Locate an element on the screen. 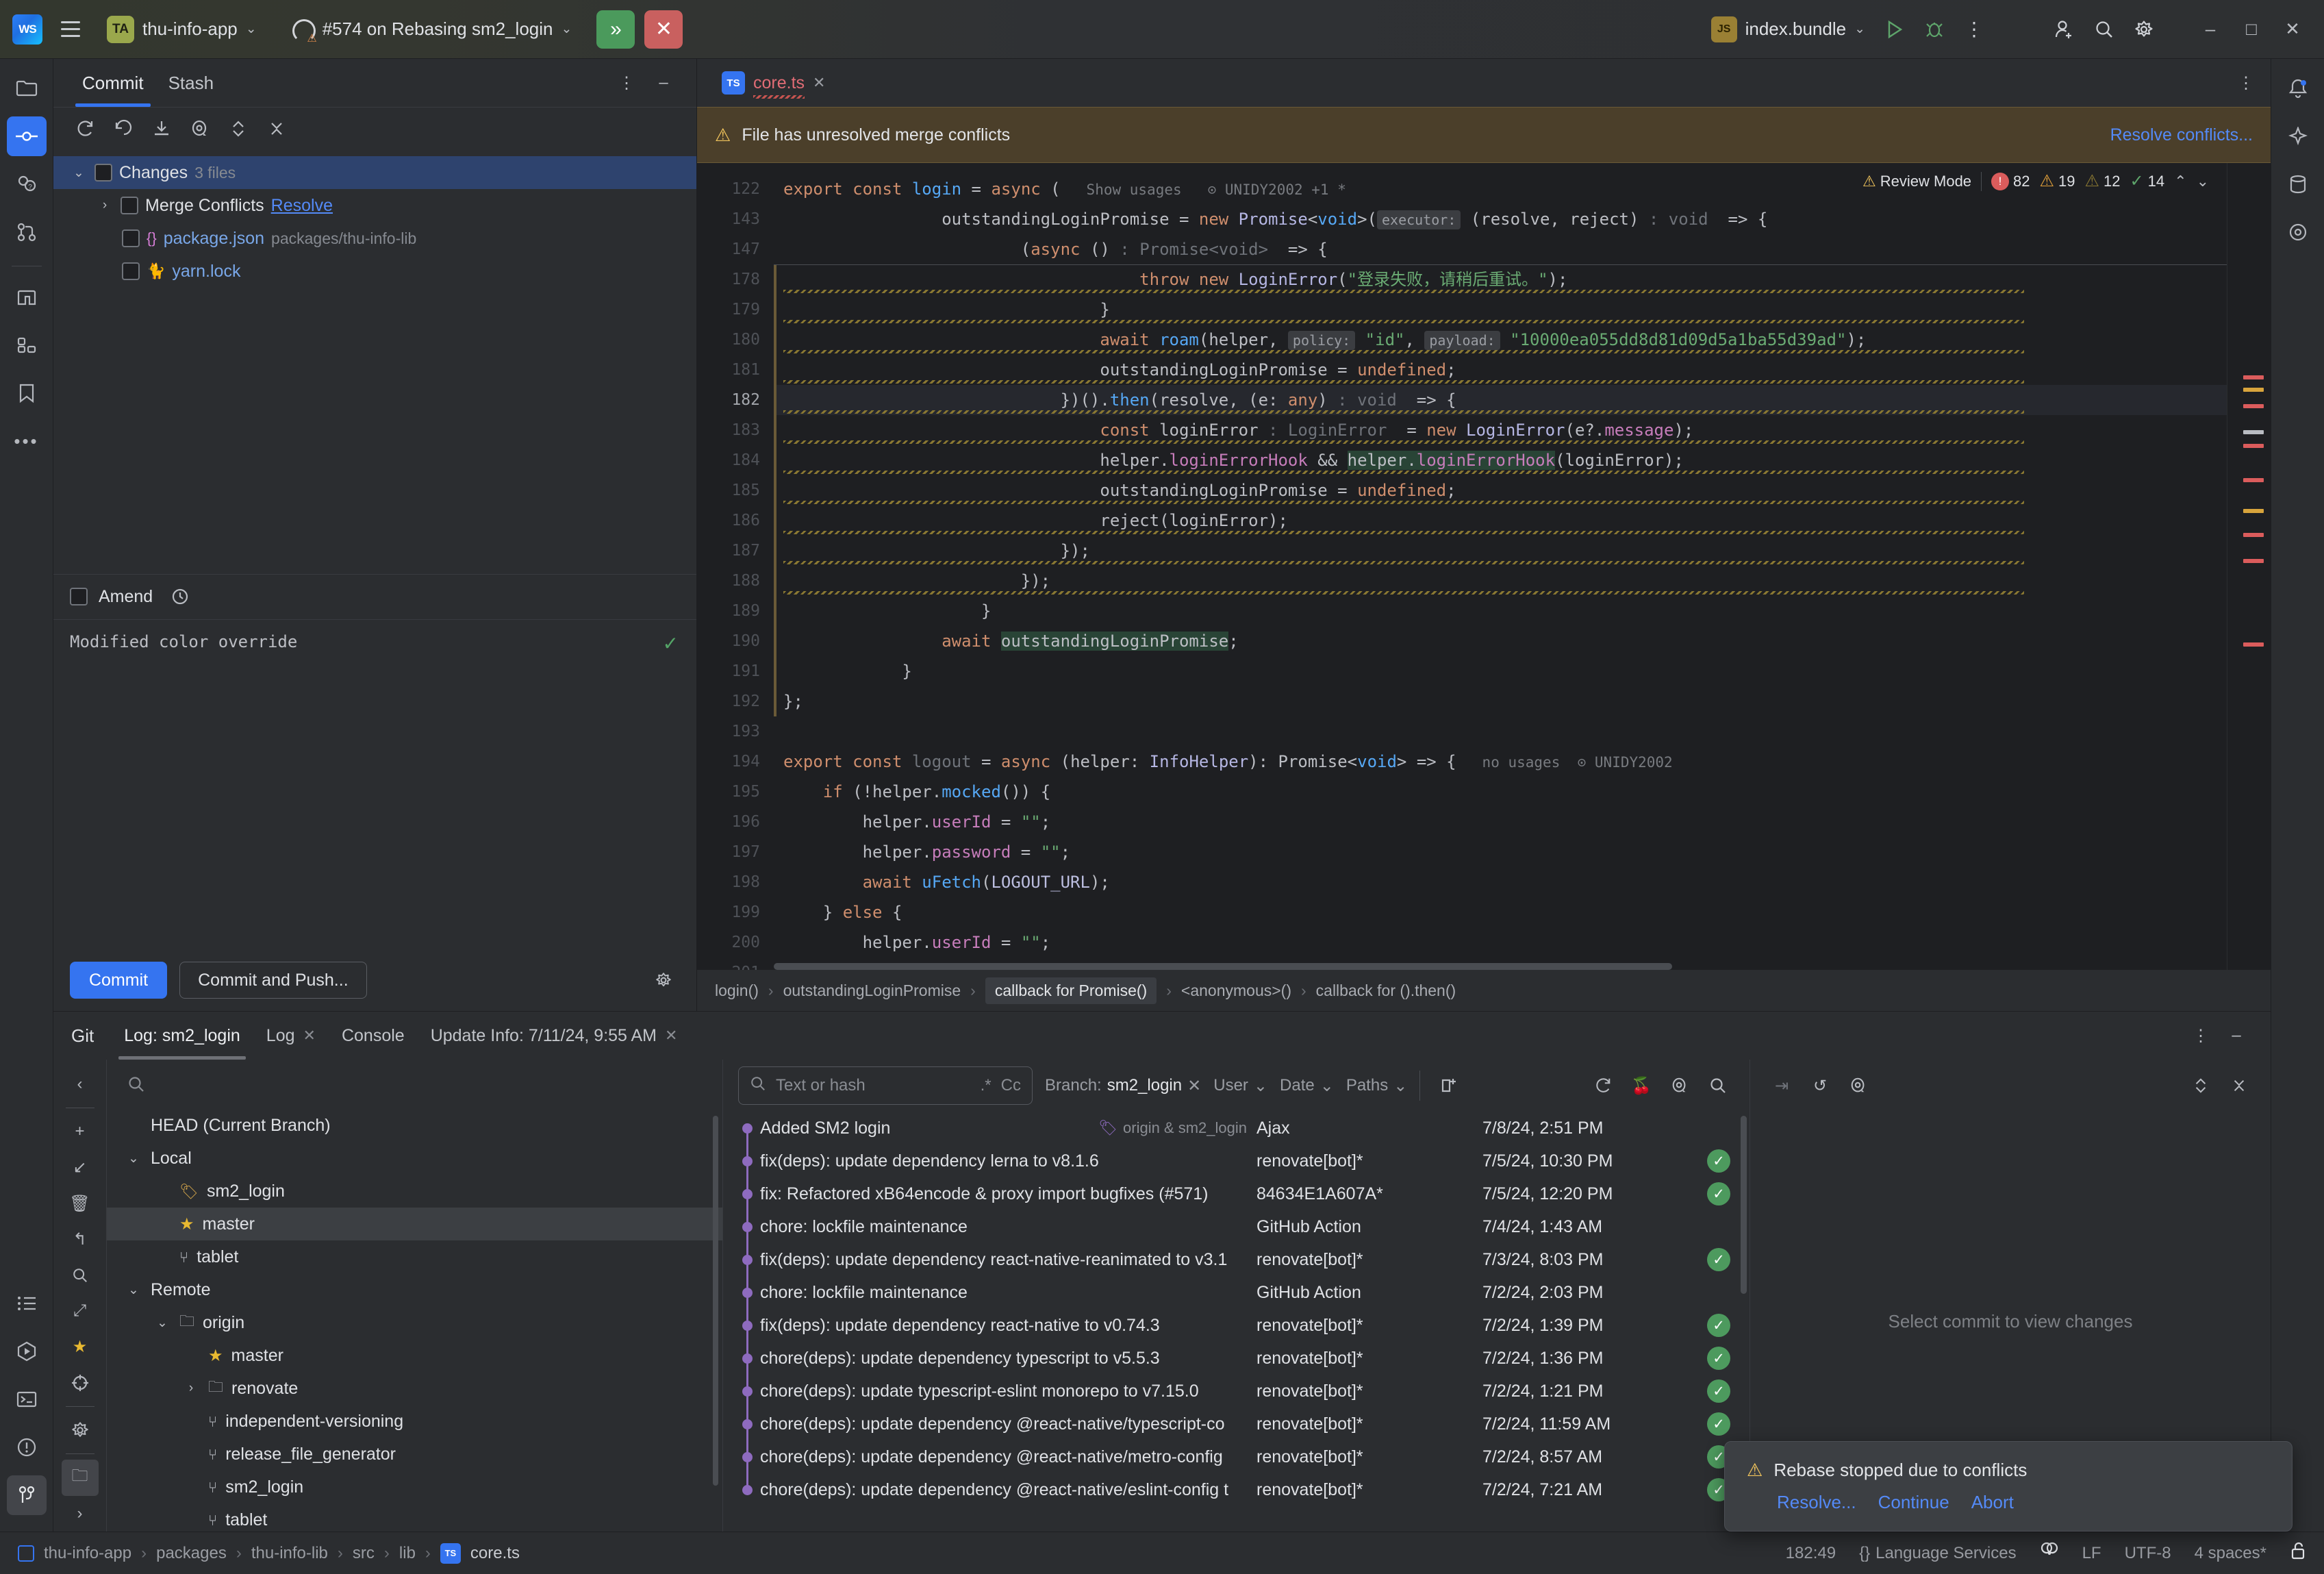  run-configuration-selector: JS index.bundle ⌄ is located at coordinates (1788, 30).